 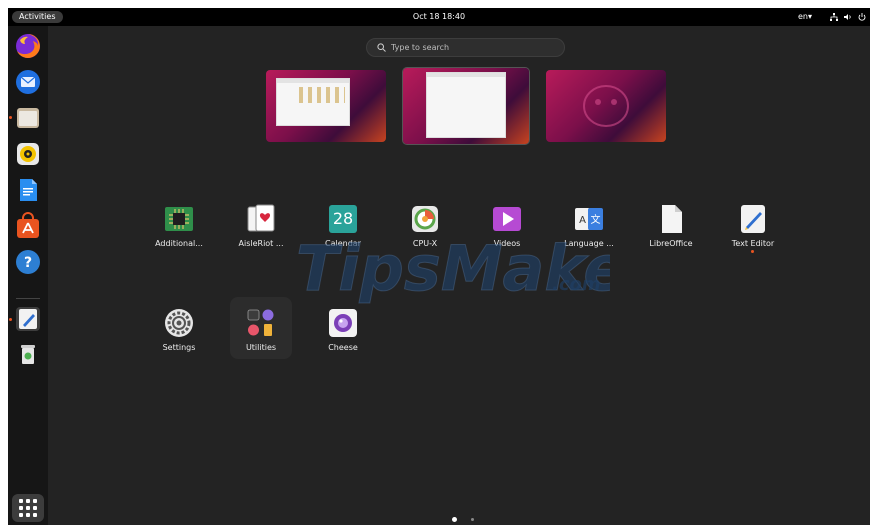 What do you see at coordinates (261, 337) in the screenshot?
I see `app-folder-utilities: Utilities` at bounding box center [261, 337].